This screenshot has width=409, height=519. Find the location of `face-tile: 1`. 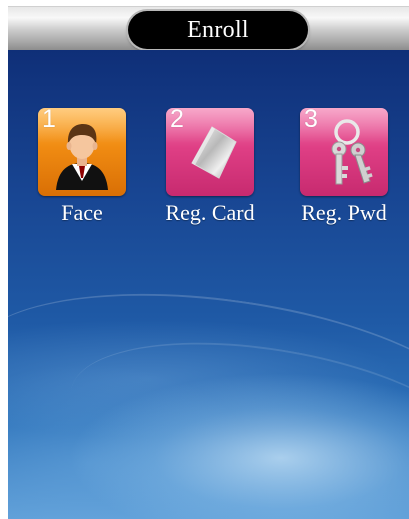

face-tile: 1 is located at coordinates (82, 152).